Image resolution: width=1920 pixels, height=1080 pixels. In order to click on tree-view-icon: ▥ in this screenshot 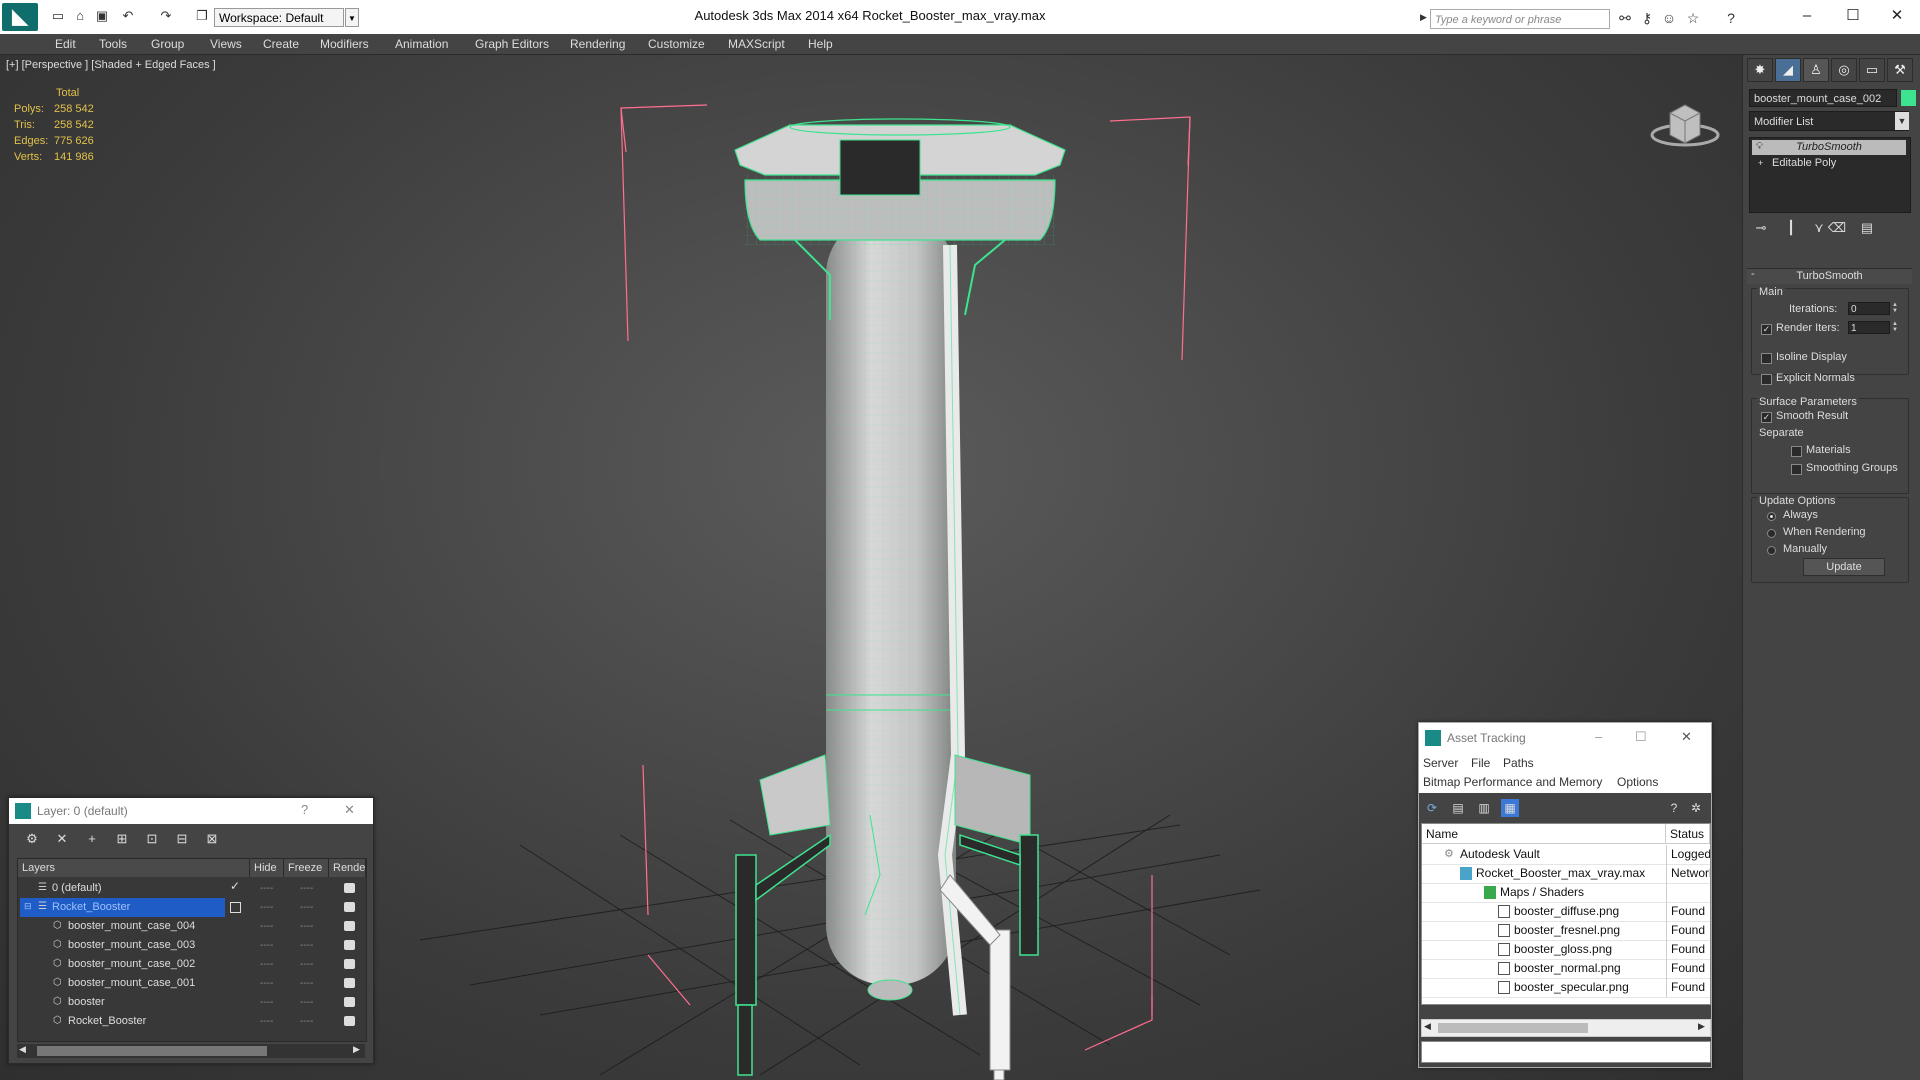, I will do `click(1484, 808)`.